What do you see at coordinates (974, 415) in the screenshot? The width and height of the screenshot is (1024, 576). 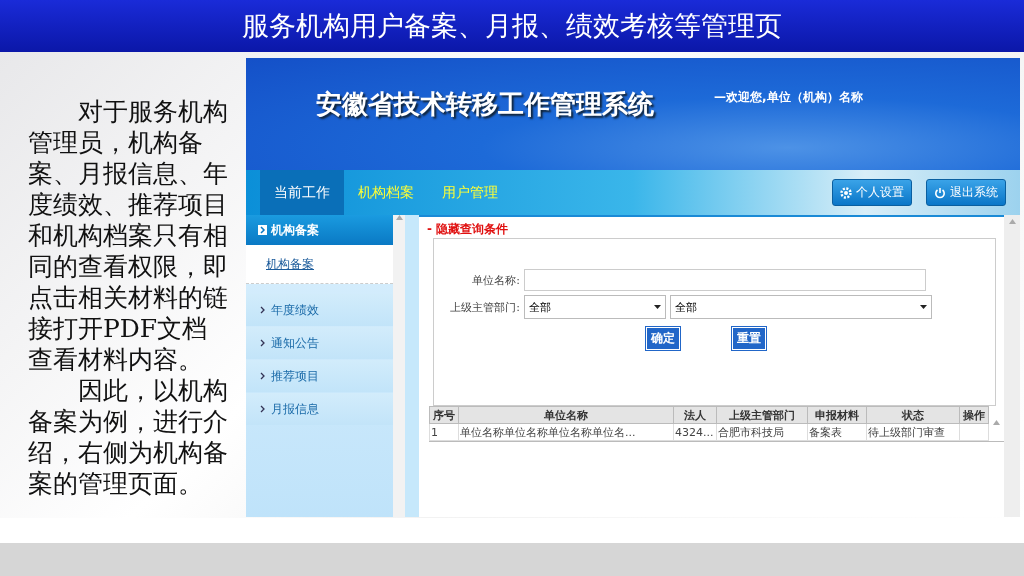 I see `column-header: 操作` at bounding box center [974, 415].